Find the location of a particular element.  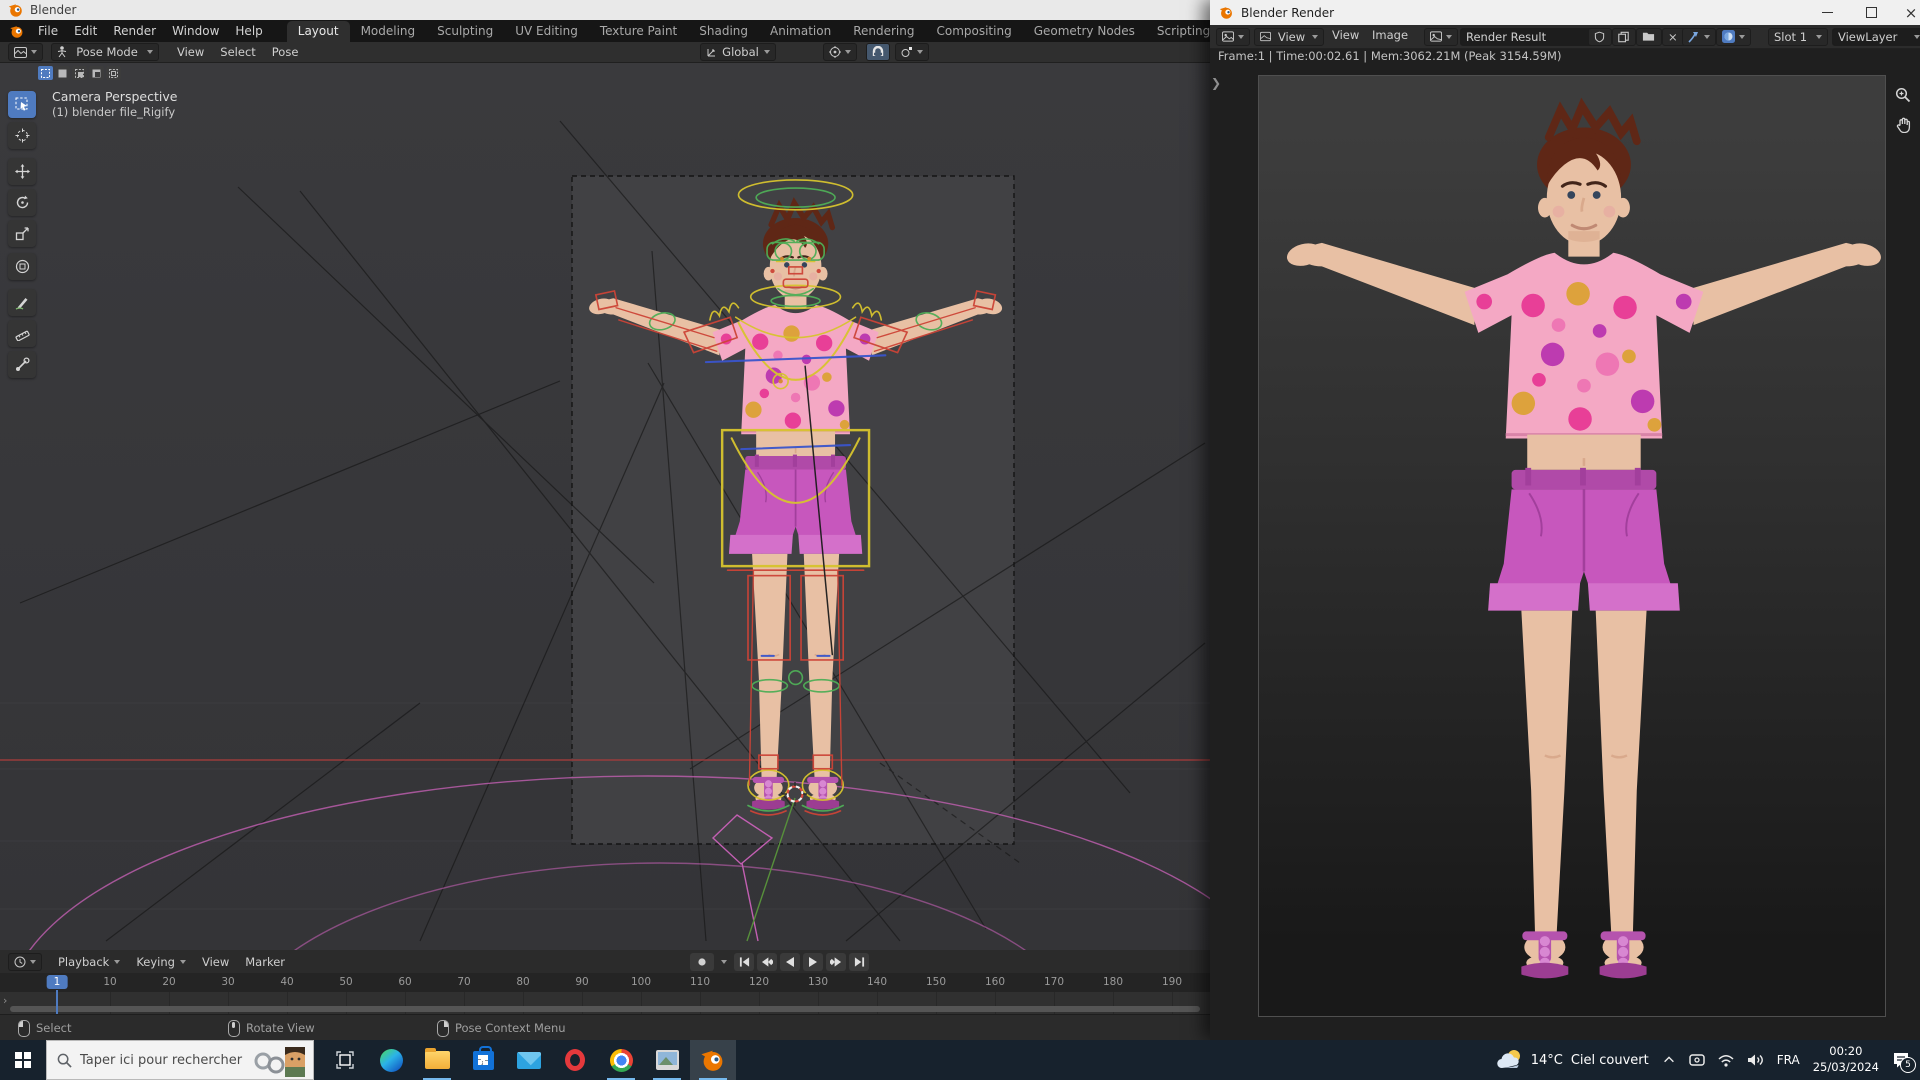

viewport-menu-pose: Pose is located at coordinates (285, 52).